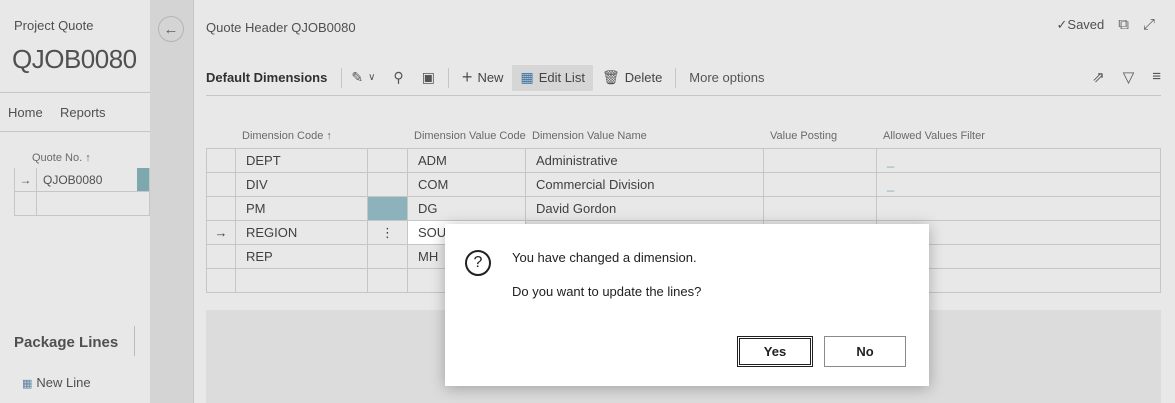 This screenshot has width=1175, height=403. Describe the element at coordinates (1019, 209) in the screenshot. I see `allowed-values-filter-cell` at that location.